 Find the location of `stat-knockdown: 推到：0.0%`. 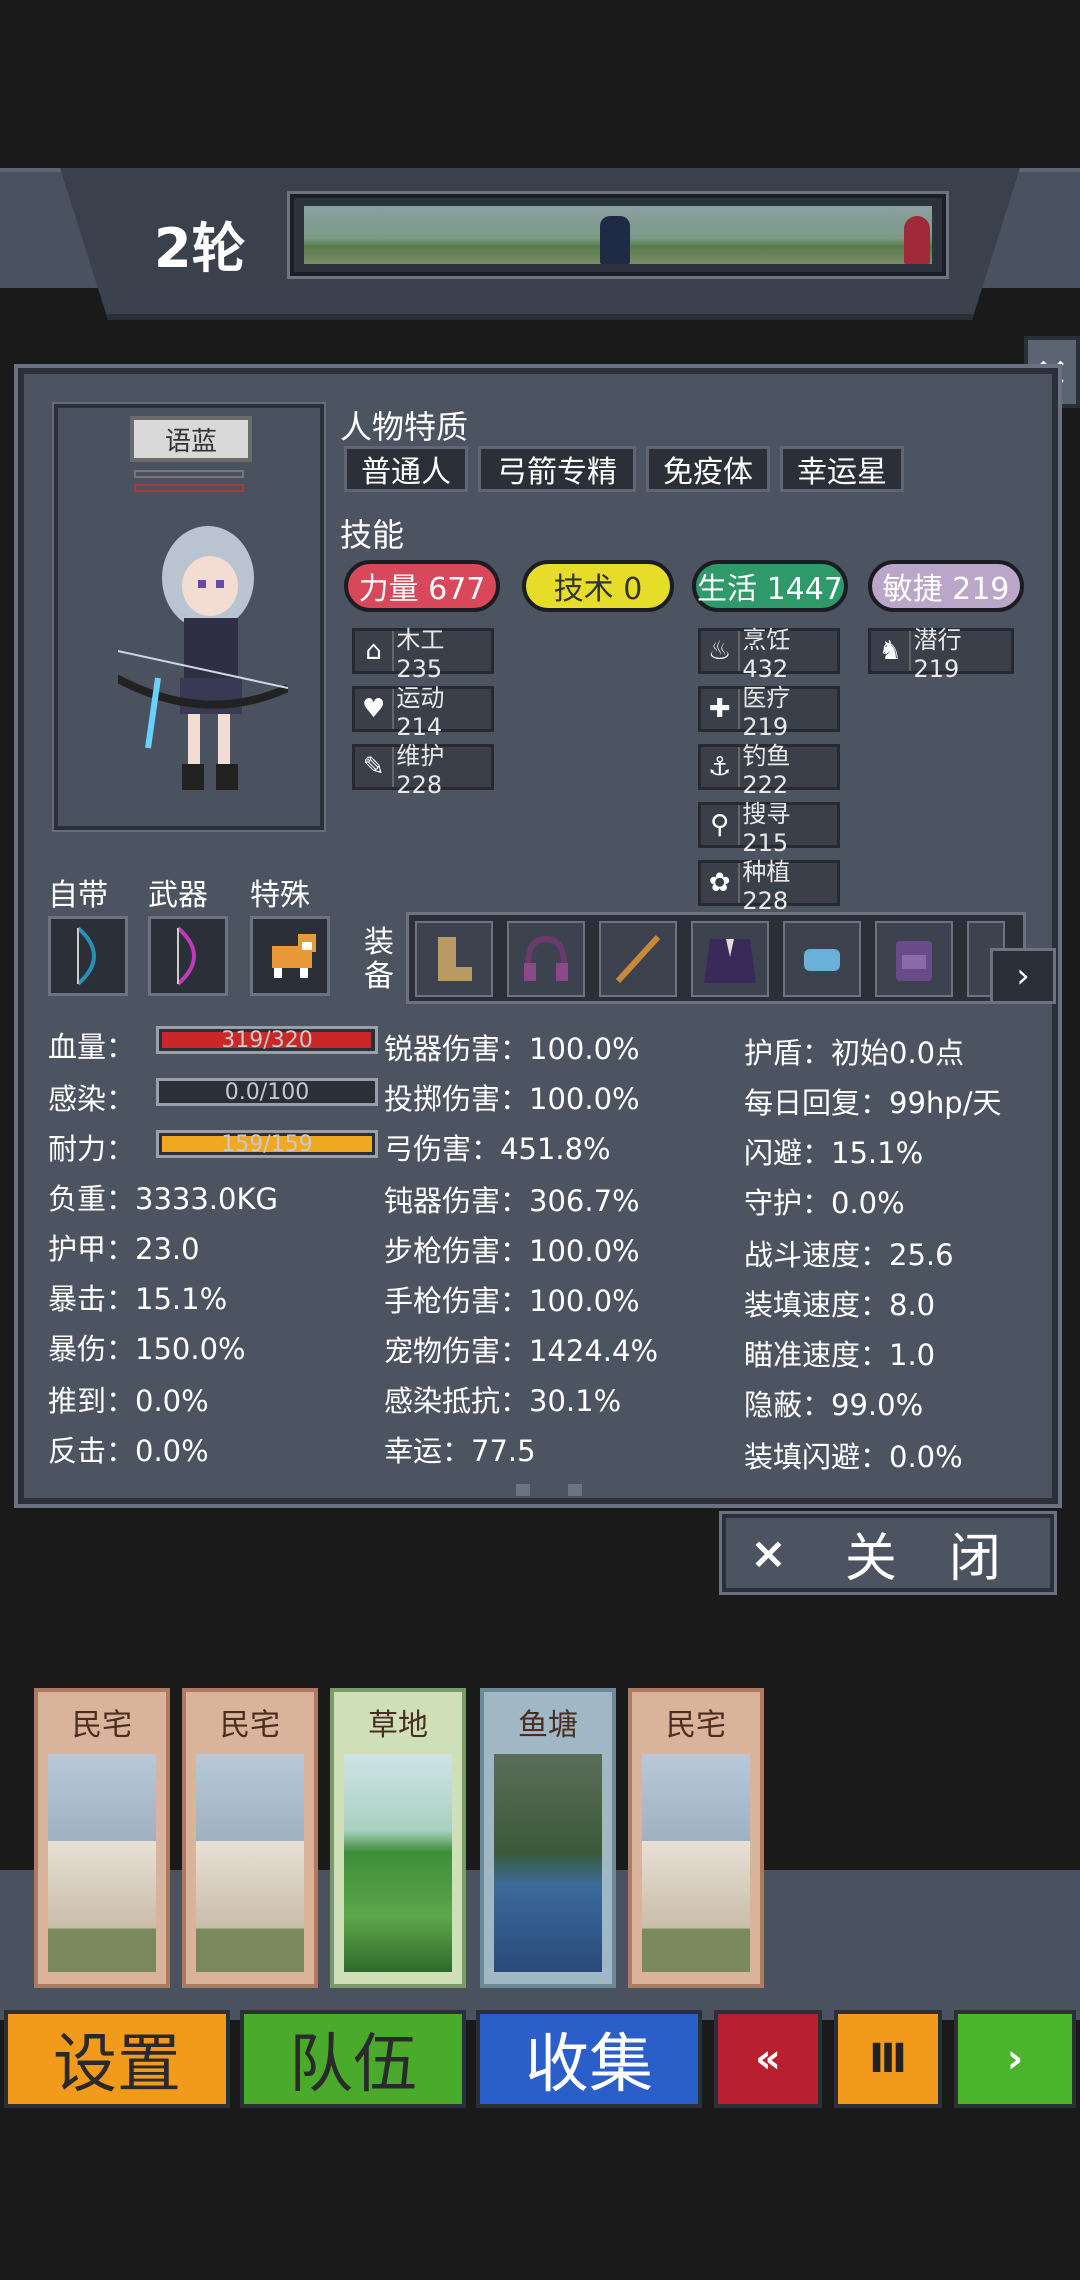

stat-knockdown: 推到：0.0% is located at coordinates (128, 1401).